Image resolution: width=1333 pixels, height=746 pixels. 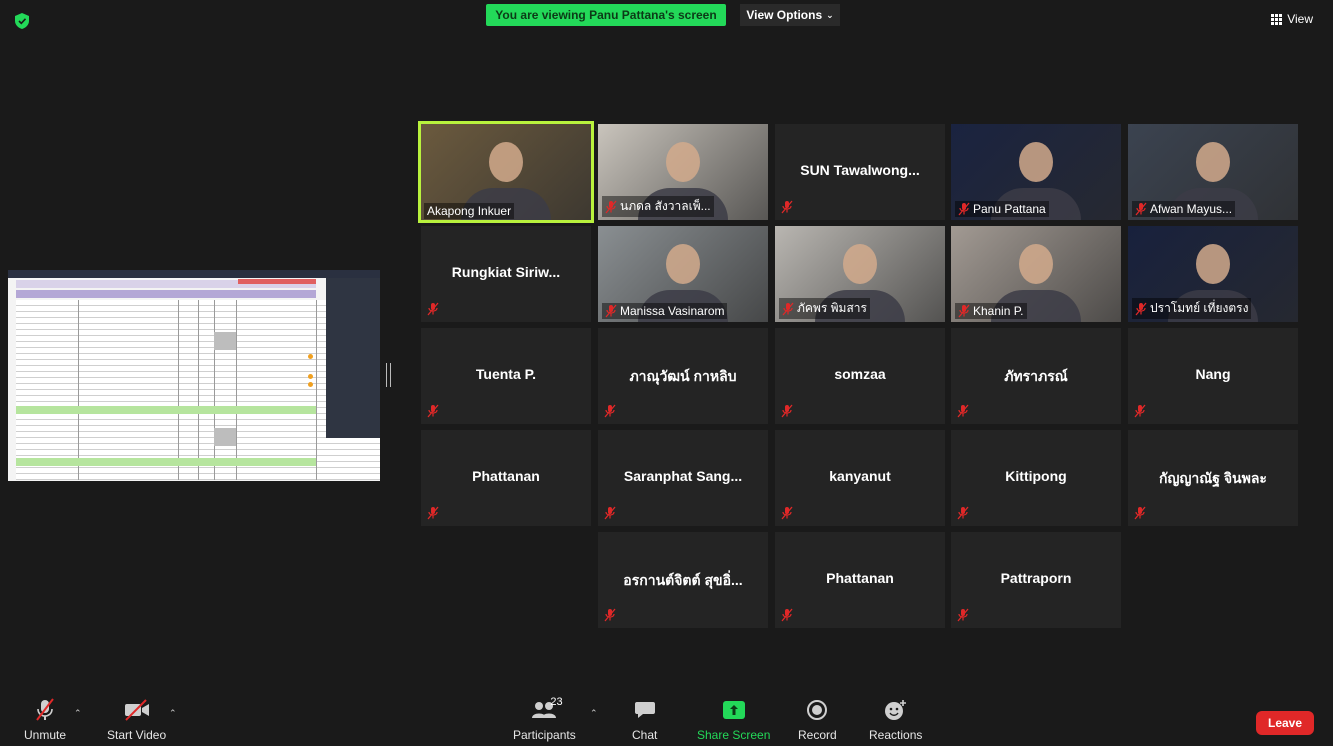 I want to click on participant-name-label: Khanin P., so click(x=991, y=311).